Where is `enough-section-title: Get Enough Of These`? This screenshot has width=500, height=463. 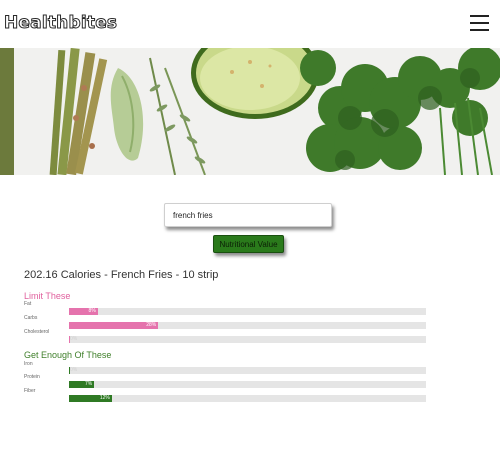
enough-section-title: Get Enough Of These is located at coordinates (68, 355).